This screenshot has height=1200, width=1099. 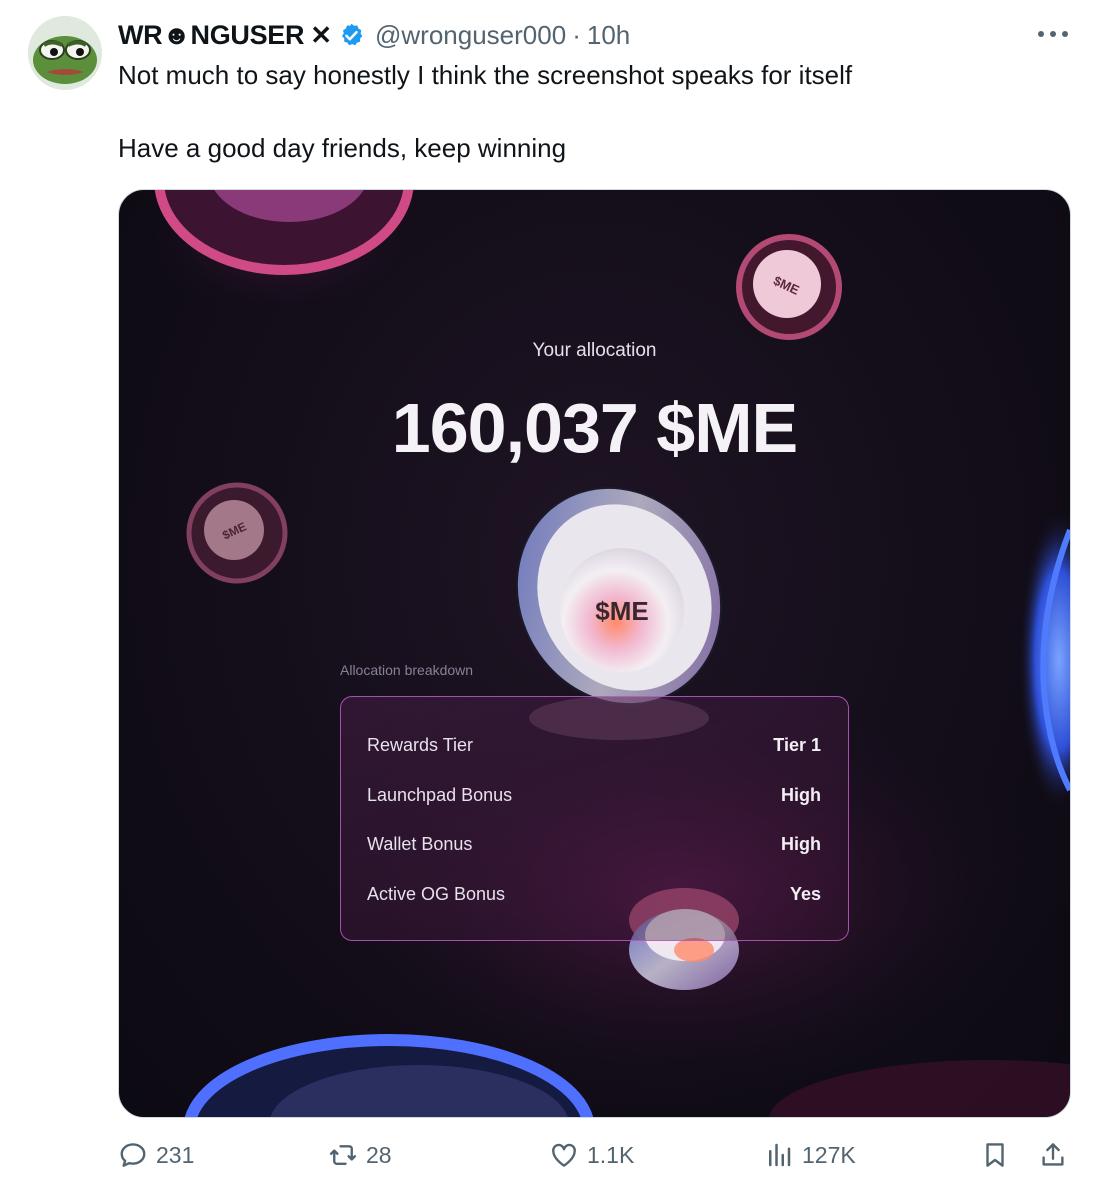 I want to click on breakdown-row: Wallet Bonus High, so click(x=594, y=844).